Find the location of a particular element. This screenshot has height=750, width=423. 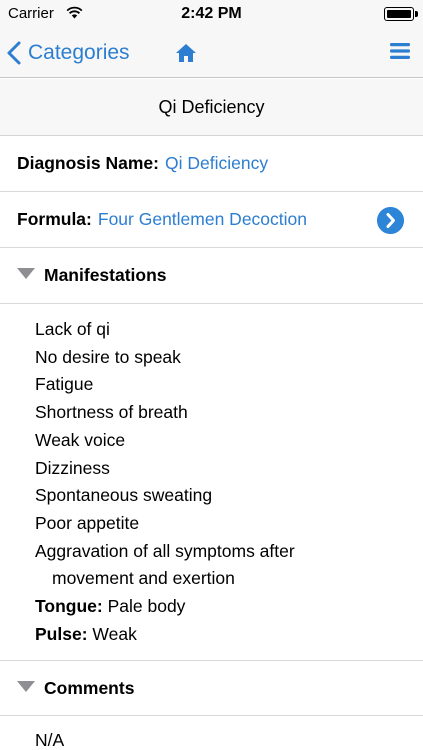

tongue-line: Tongue: Pale body is located at coordinates (165, 607).